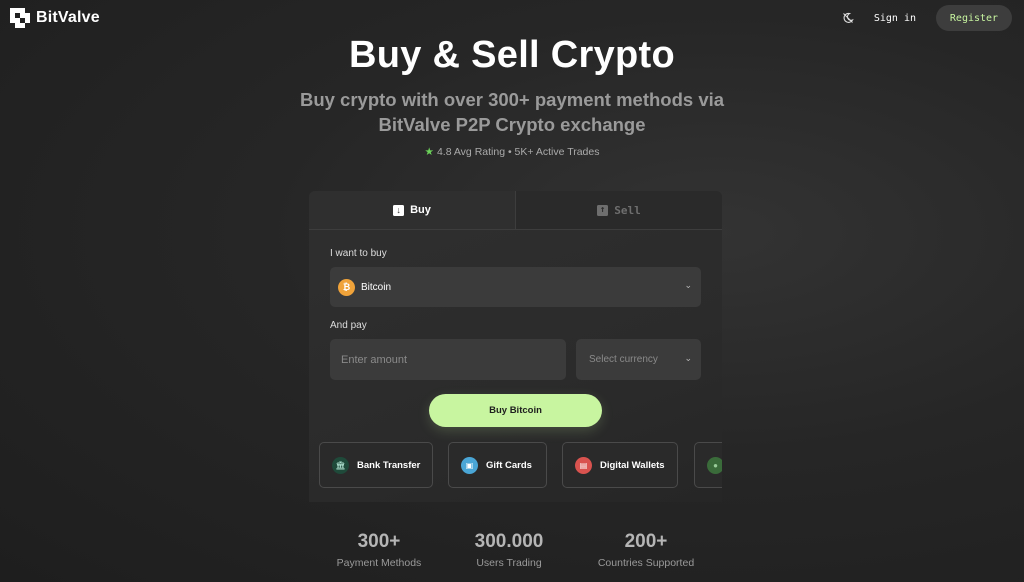  What do you see at coordinates (20, 18) in the screenshot?
I see `bitvalve-logo-icon` at bounding box center [20, 18].